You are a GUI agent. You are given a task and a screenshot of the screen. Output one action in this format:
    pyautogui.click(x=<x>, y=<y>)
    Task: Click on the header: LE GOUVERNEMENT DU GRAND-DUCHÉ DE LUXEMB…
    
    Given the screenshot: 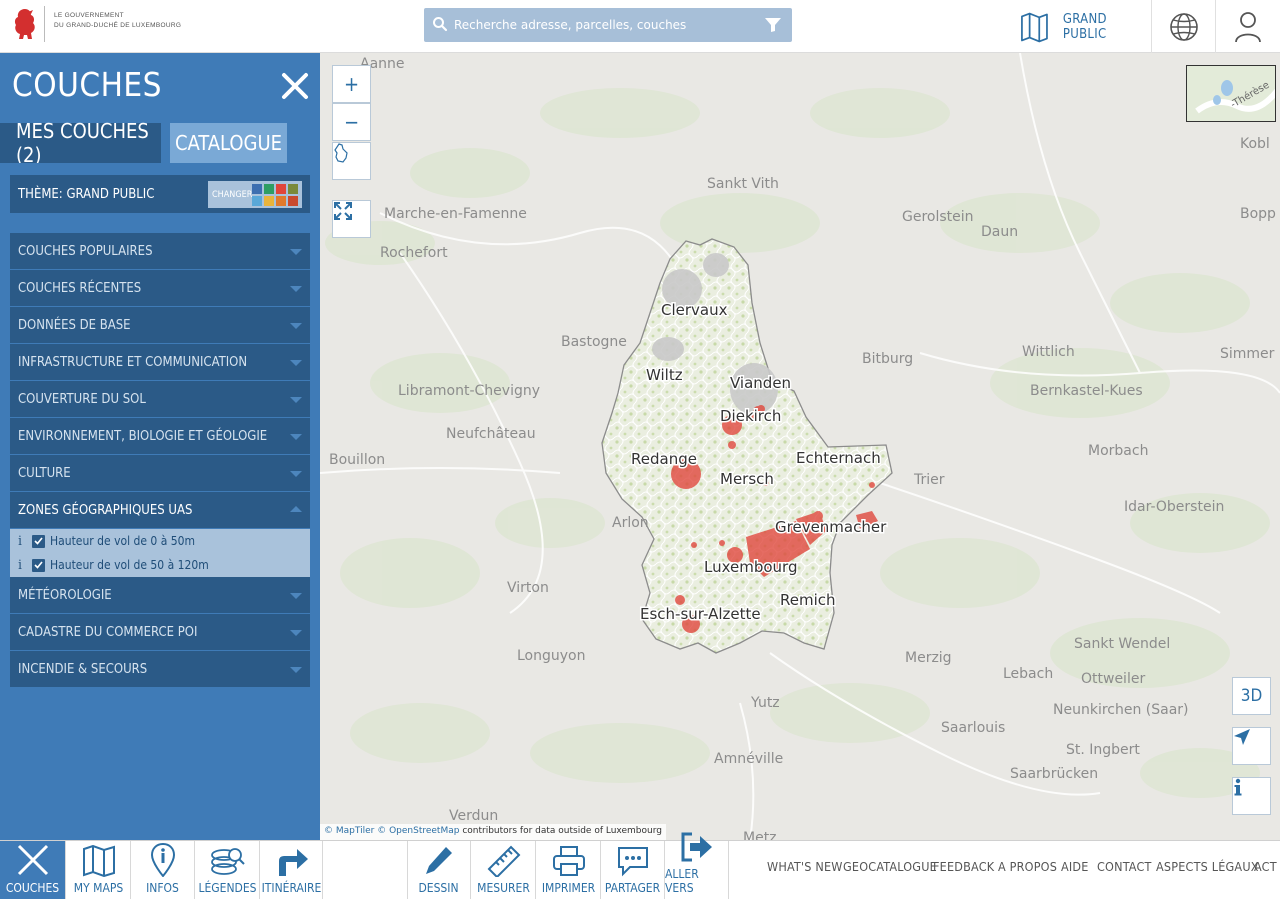 What is the action you would take?
    pyautogui.click(x=640, y=26)
    